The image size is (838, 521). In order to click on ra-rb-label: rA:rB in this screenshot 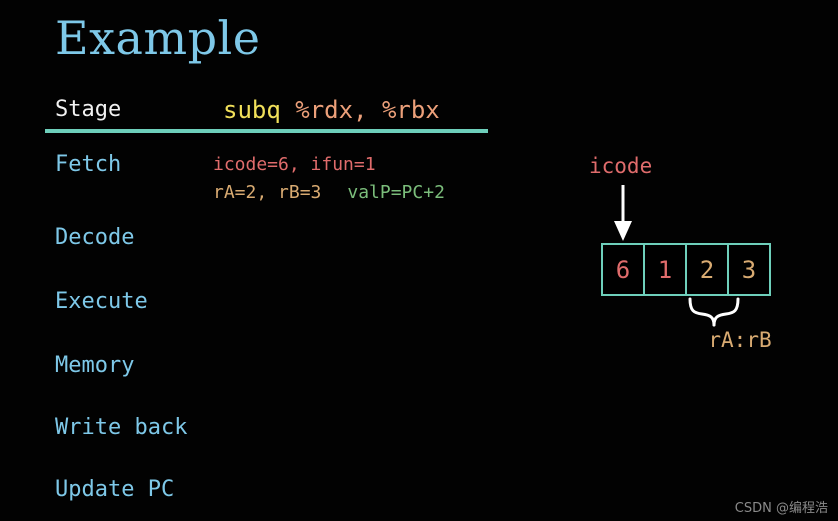, I will do `click(740, 340)`.